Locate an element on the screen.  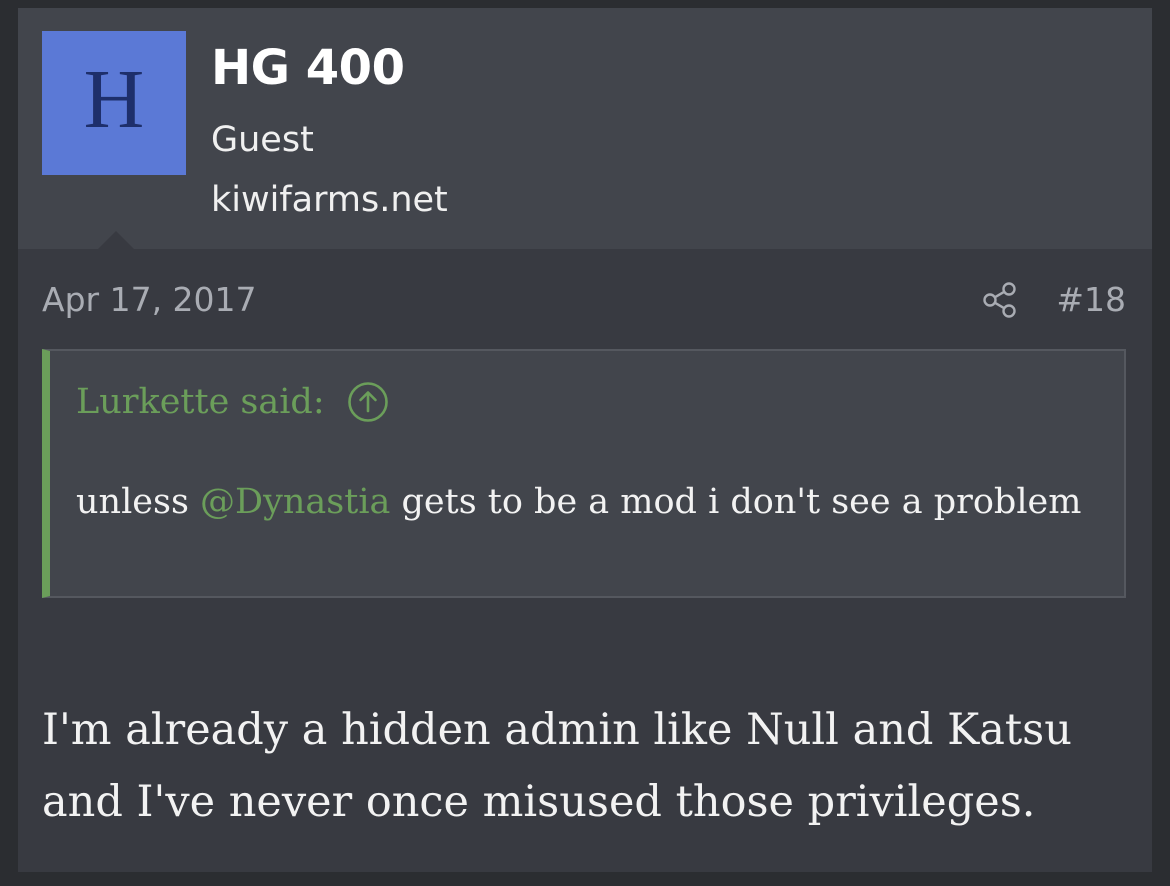
quote-header: Lurkette said: is located at coordinates (232, 402).